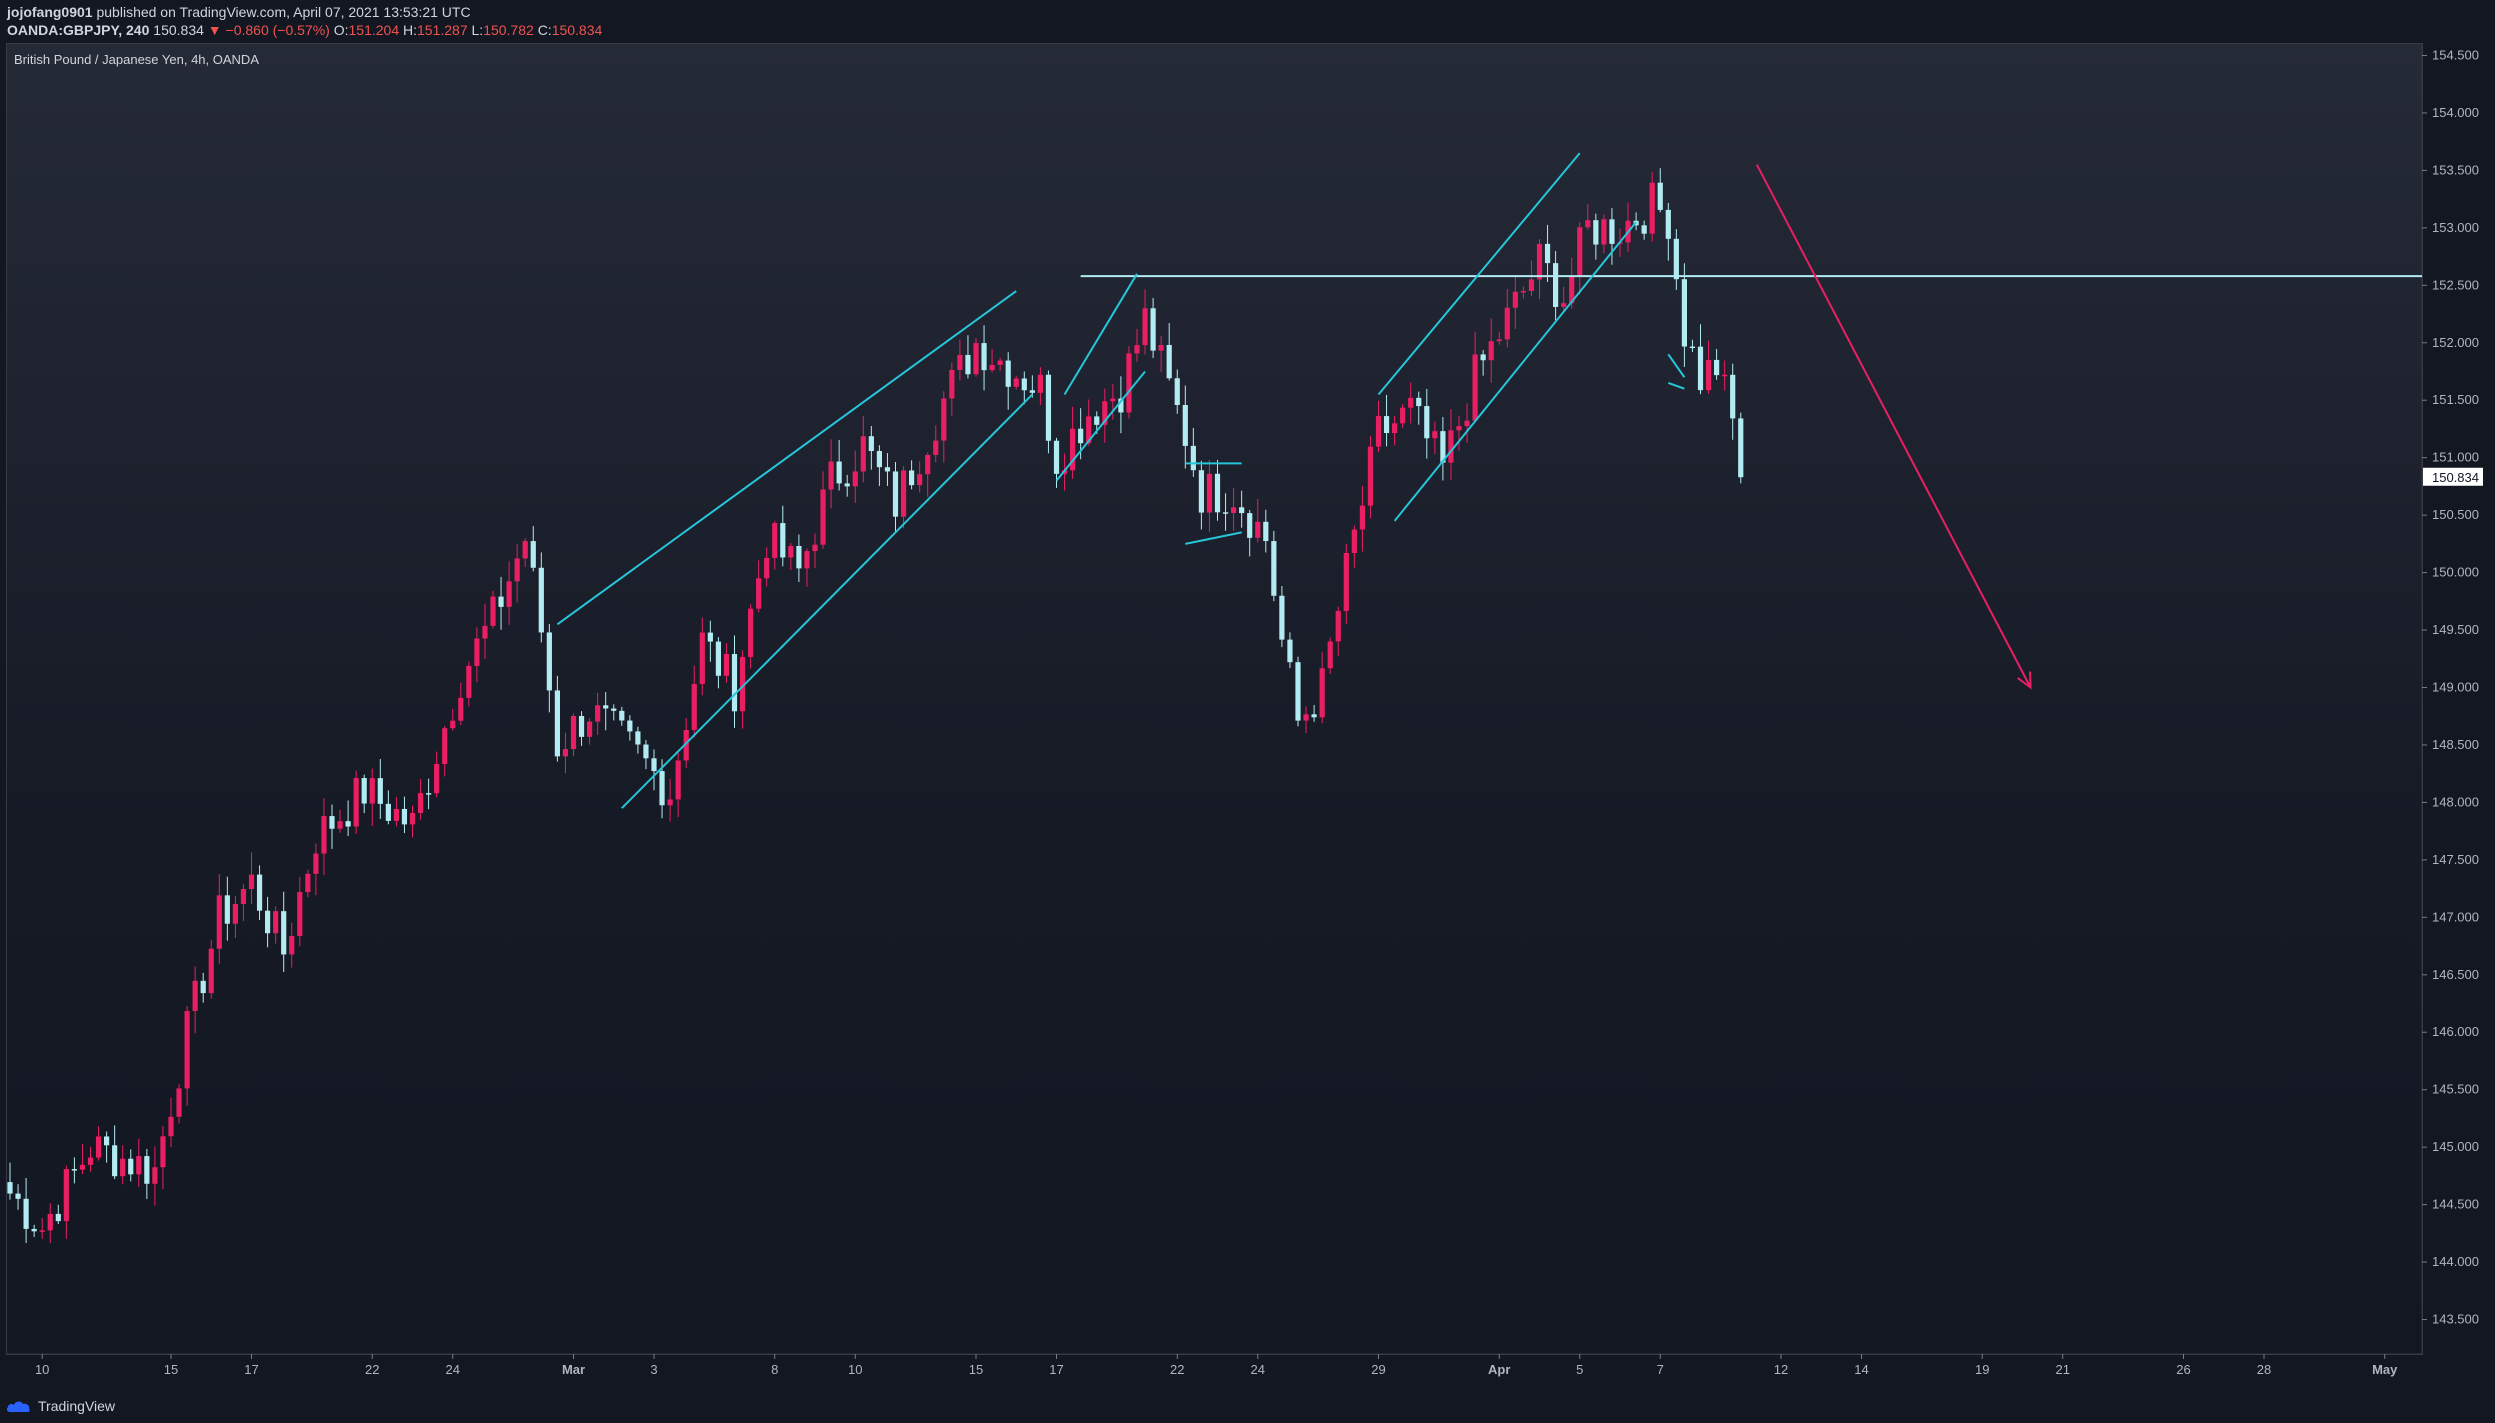  Describe the element at coordinates (2183, 1369) in the screenshot. I see `time-tick-label: 26` at that location.